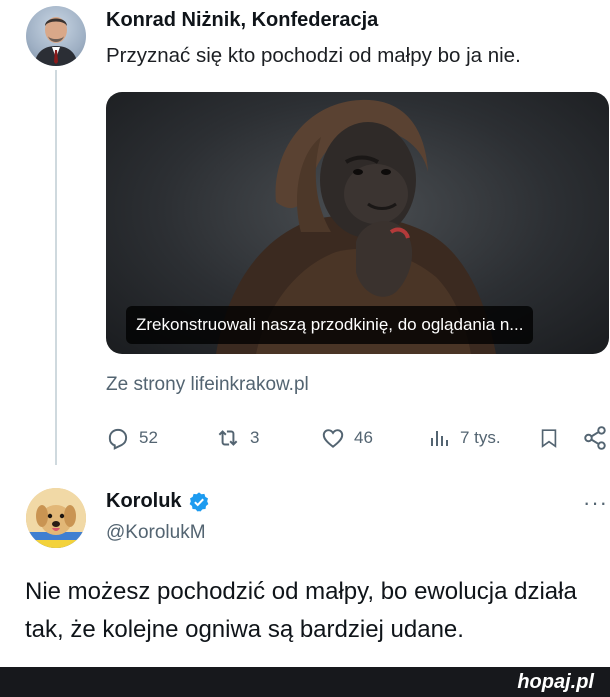 This screenshot has width=610, height=697. Describe the element at coordinates (228, 438) in the screenshot. I see `retweet-icon` at that location.